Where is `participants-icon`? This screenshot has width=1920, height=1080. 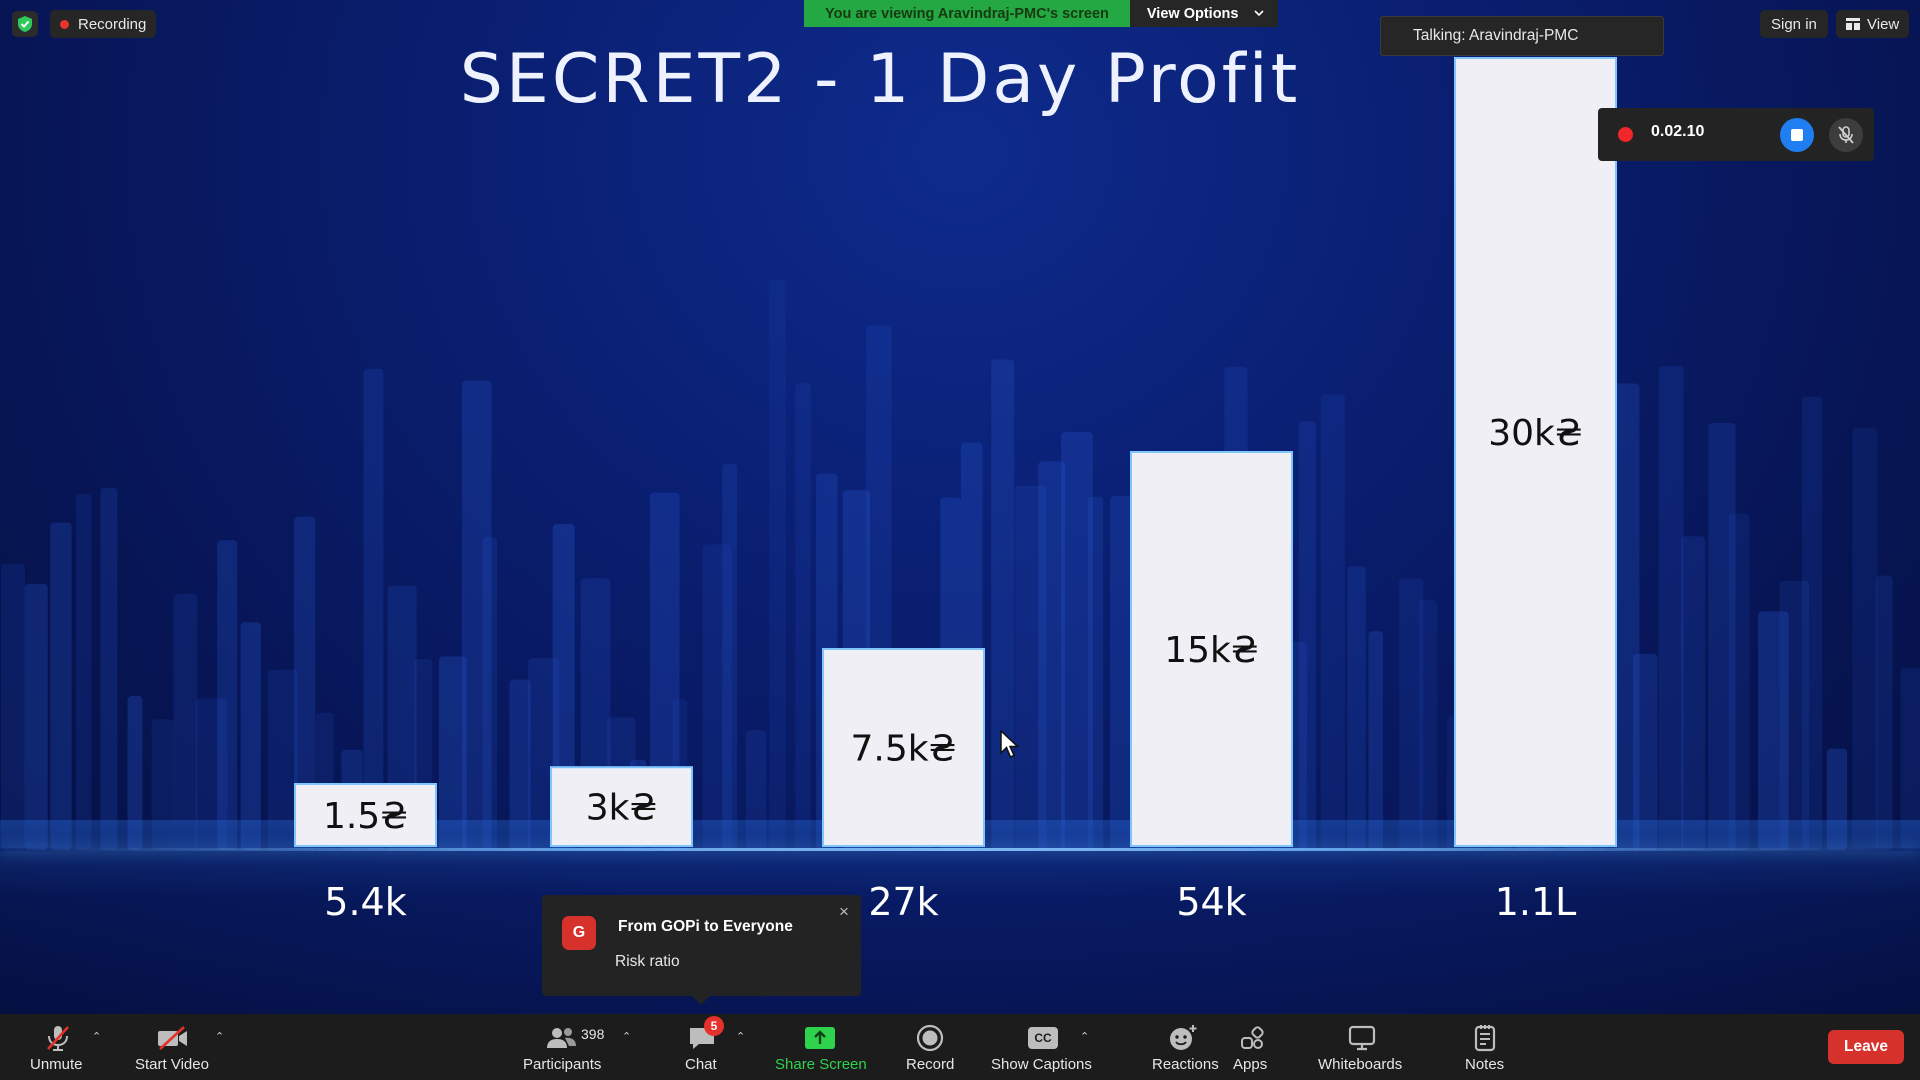 participants-icon is located at coordinates (562, 1038).